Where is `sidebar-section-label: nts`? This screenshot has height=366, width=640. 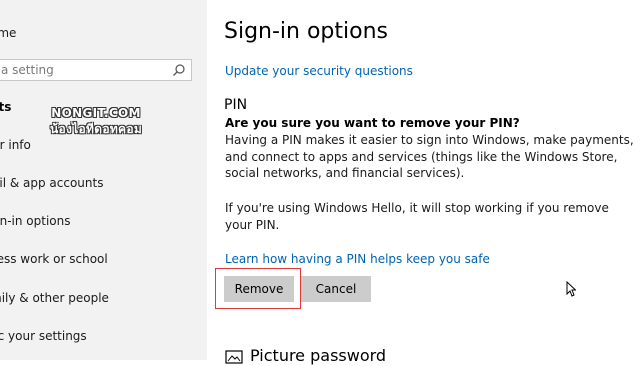
sidebar-section-label: nts is located at coordinates (6, 107).